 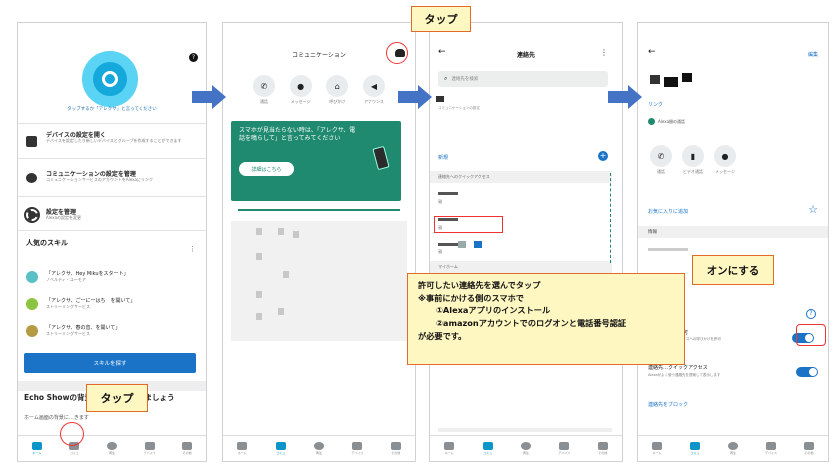 What do you see at coordinates (479, 285) in the screenshot?
I see `instruction-line: 許可したい連絡先を選んでタップ` at bounding box center [479, 285].